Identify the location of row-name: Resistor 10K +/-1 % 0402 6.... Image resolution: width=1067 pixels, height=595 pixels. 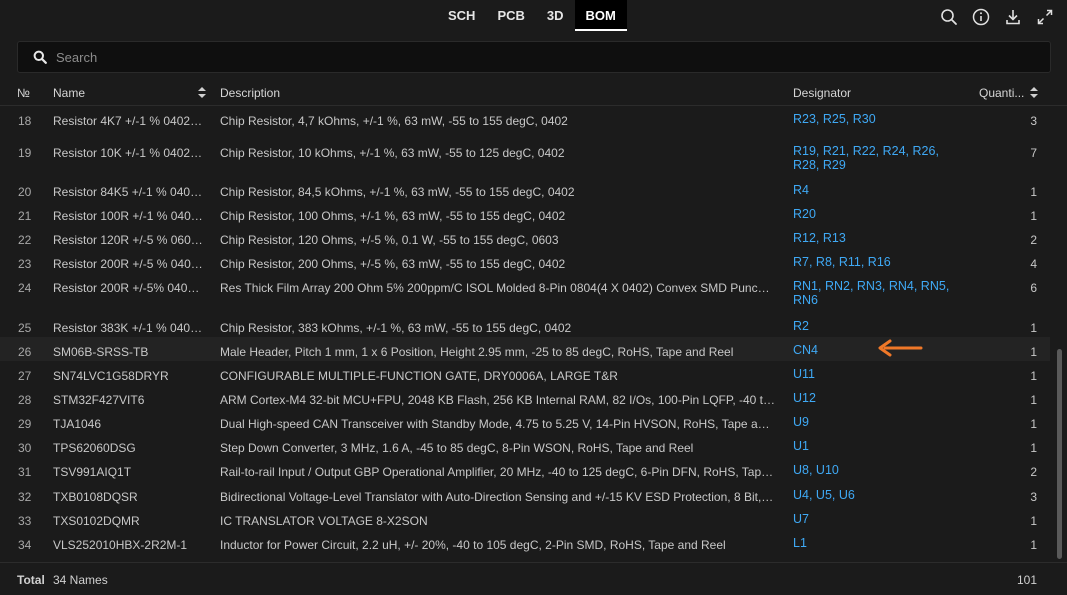
(128, 153).